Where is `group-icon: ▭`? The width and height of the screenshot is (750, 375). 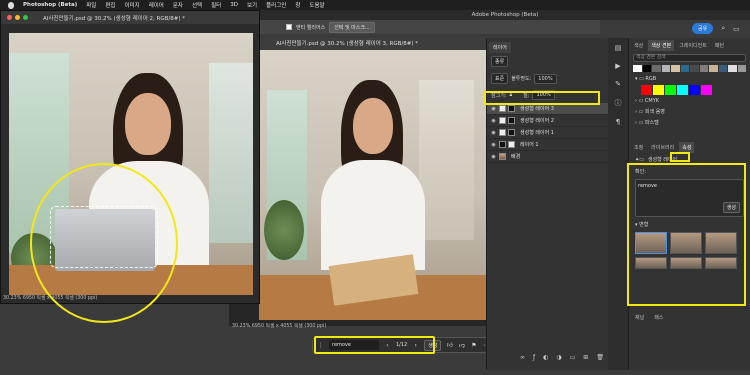 group-icon: ▭ is located at coordinates (573, 357).